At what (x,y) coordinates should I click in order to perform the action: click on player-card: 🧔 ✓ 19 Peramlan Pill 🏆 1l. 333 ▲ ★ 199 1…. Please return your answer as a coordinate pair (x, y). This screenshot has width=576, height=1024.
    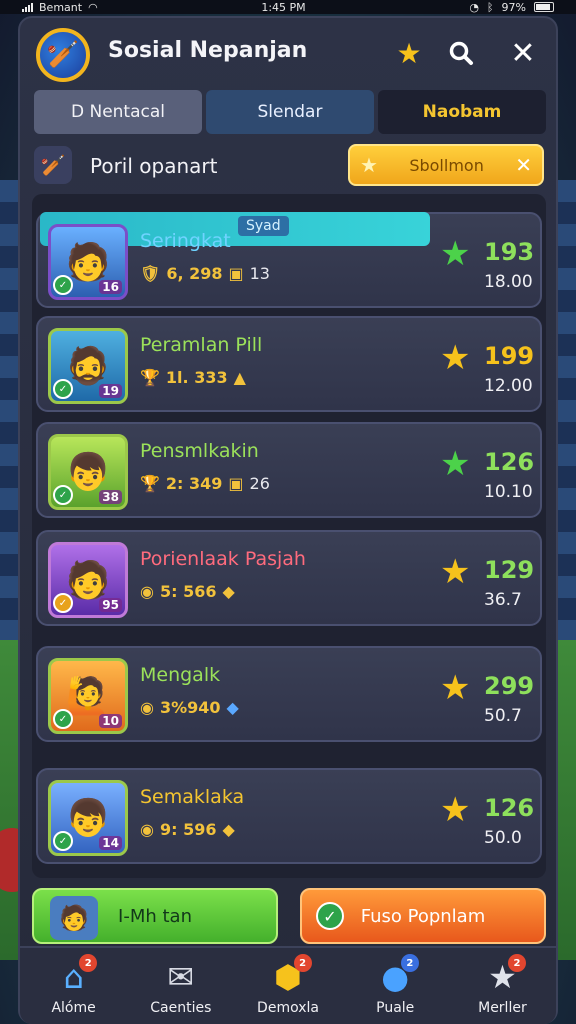
    Looking at the image, I should click on (289, 364).